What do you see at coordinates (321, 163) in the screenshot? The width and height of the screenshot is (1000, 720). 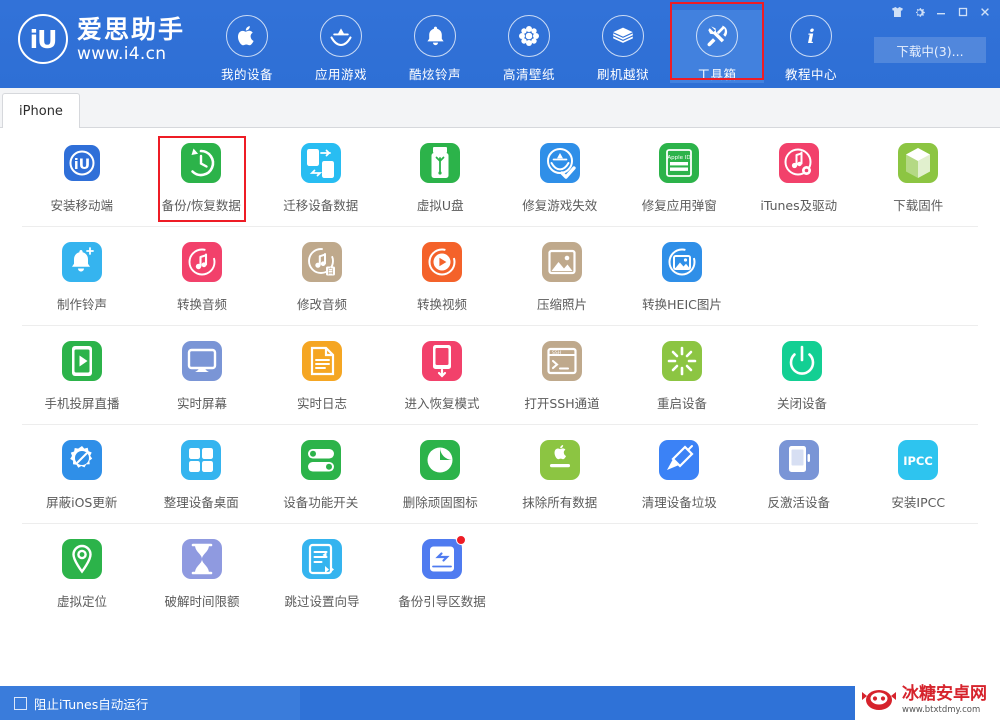 I see `device-migrate-icon` at bounding box center [321, 163].